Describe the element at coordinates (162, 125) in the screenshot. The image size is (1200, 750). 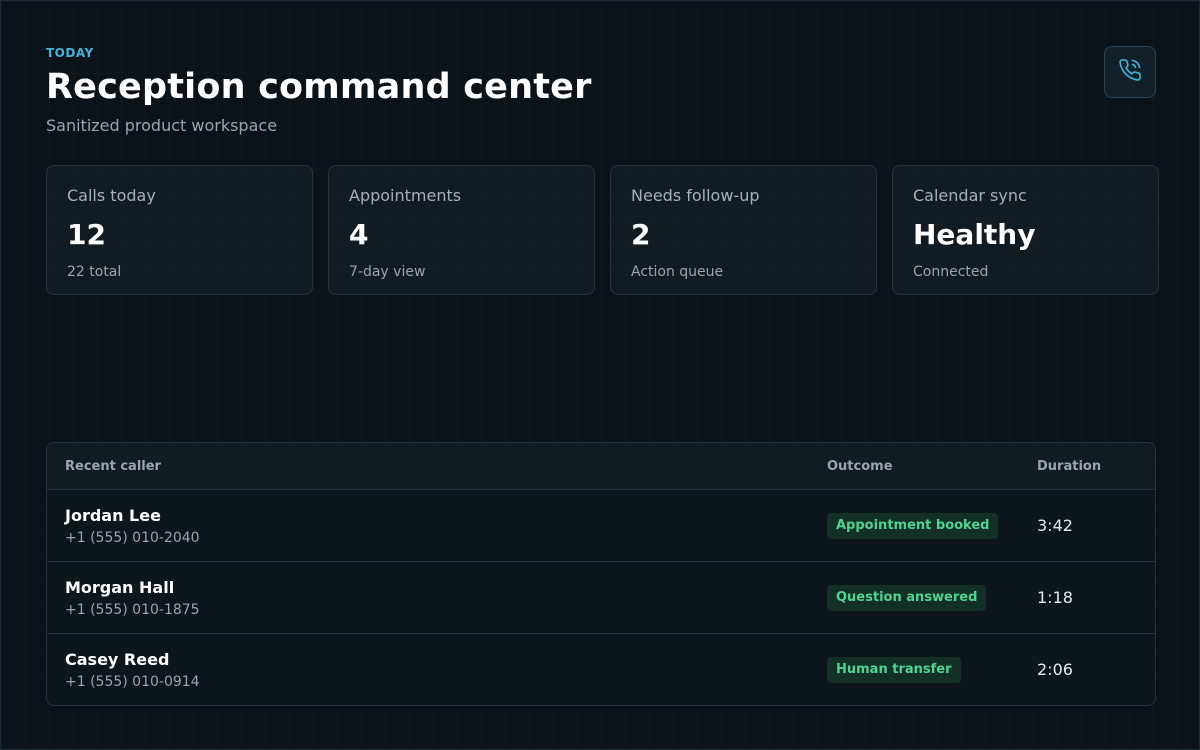
I see `page-subtitle: Sanitized product workspace` at that location.